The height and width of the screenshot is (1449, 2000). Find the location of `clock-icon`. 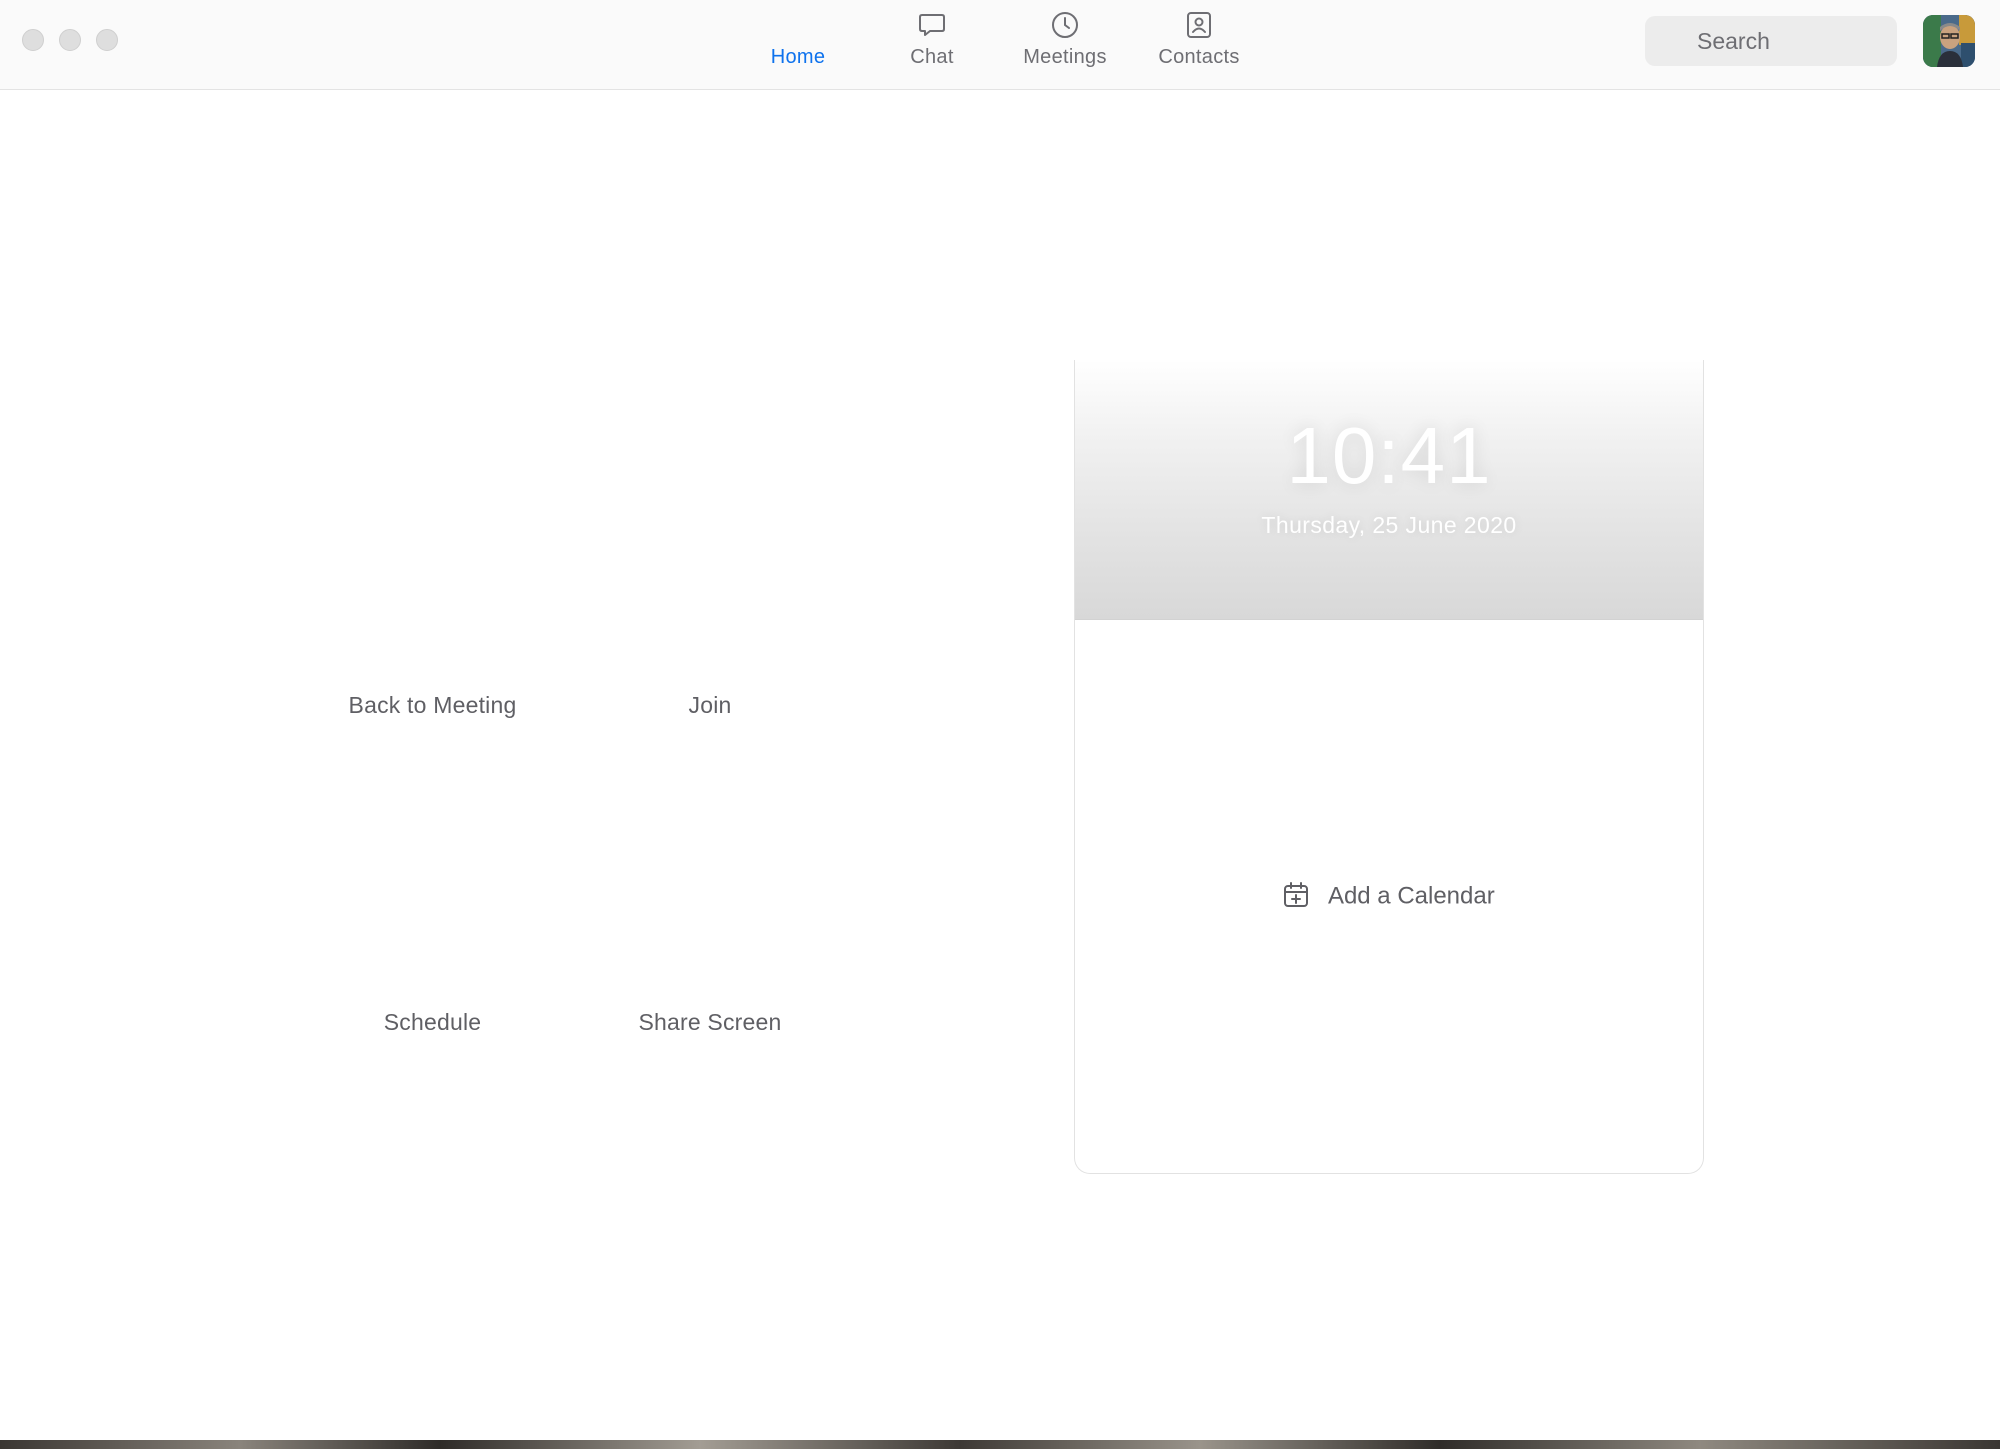

clock-icon is located at coordinates (1065, 25).